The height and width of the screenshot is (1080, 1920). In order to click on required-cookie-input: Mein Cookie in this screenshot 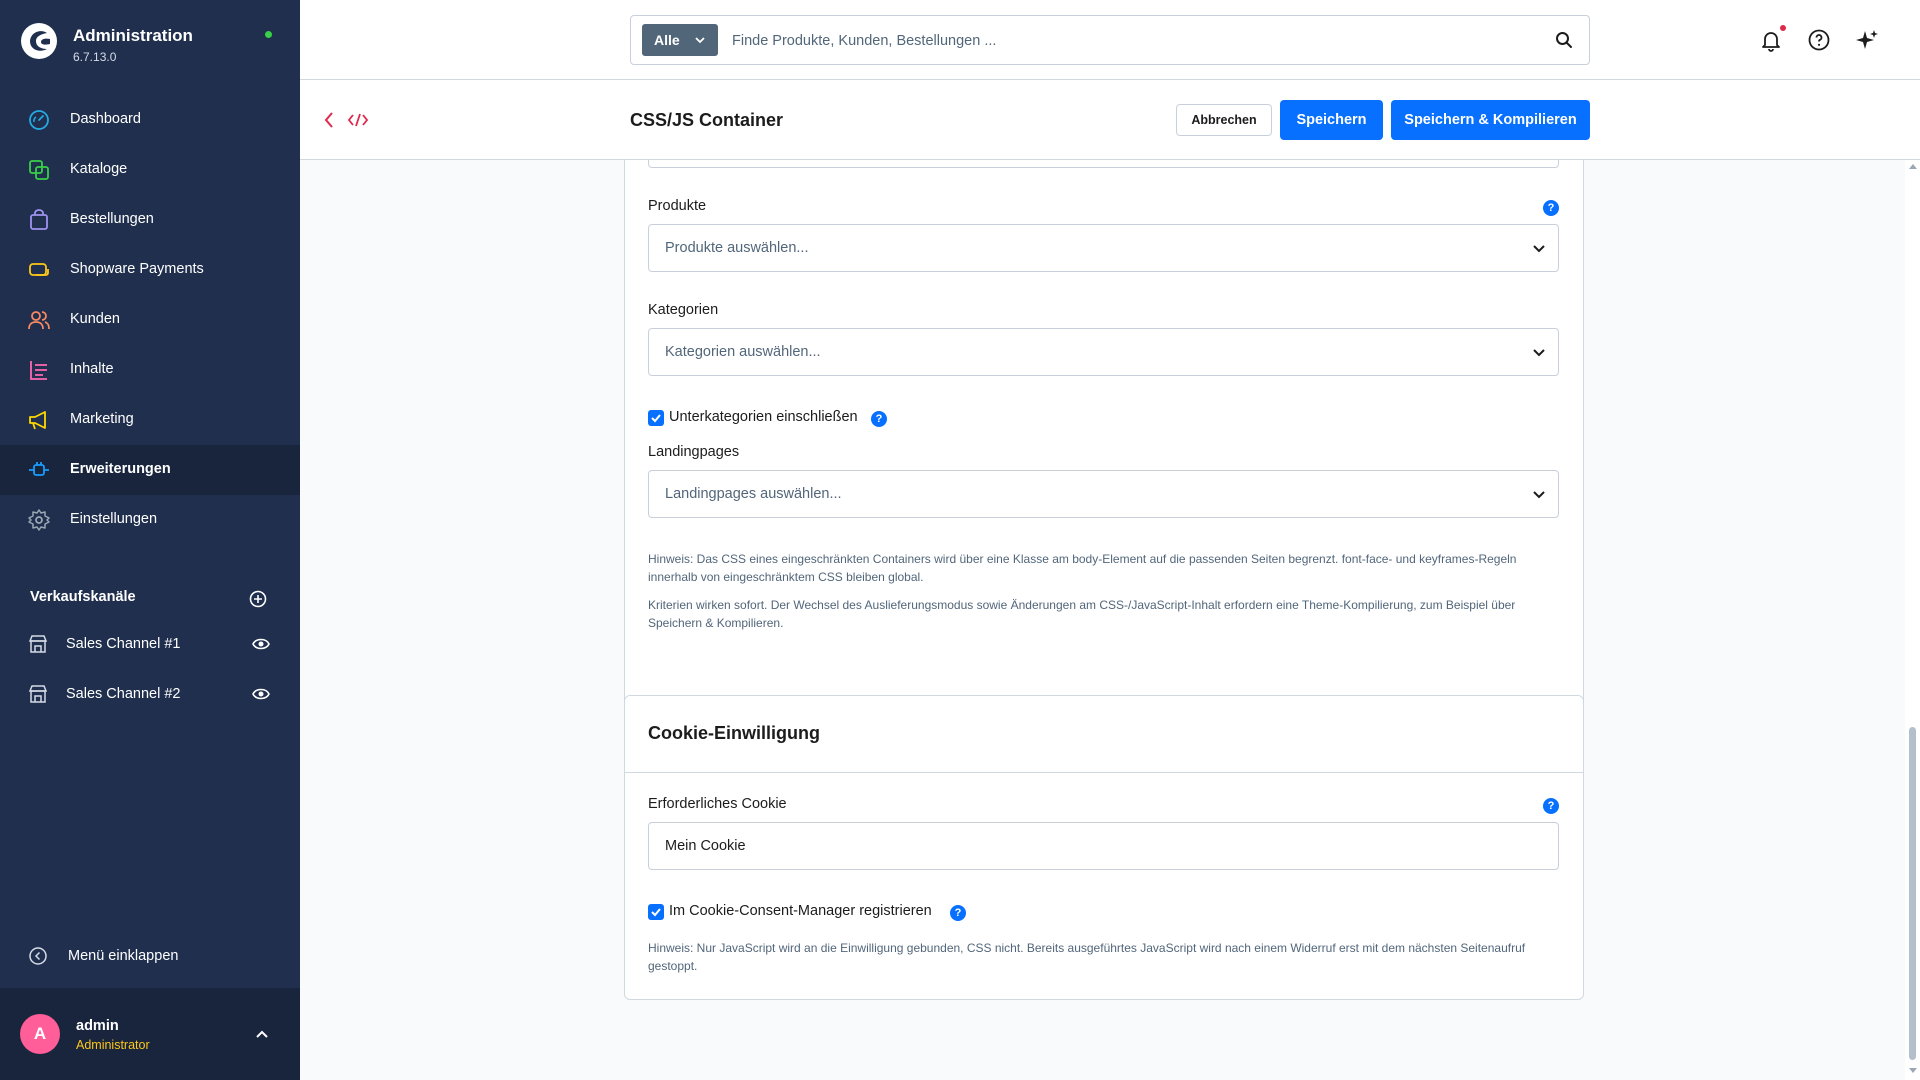, I will do `click(1103, 846)`.